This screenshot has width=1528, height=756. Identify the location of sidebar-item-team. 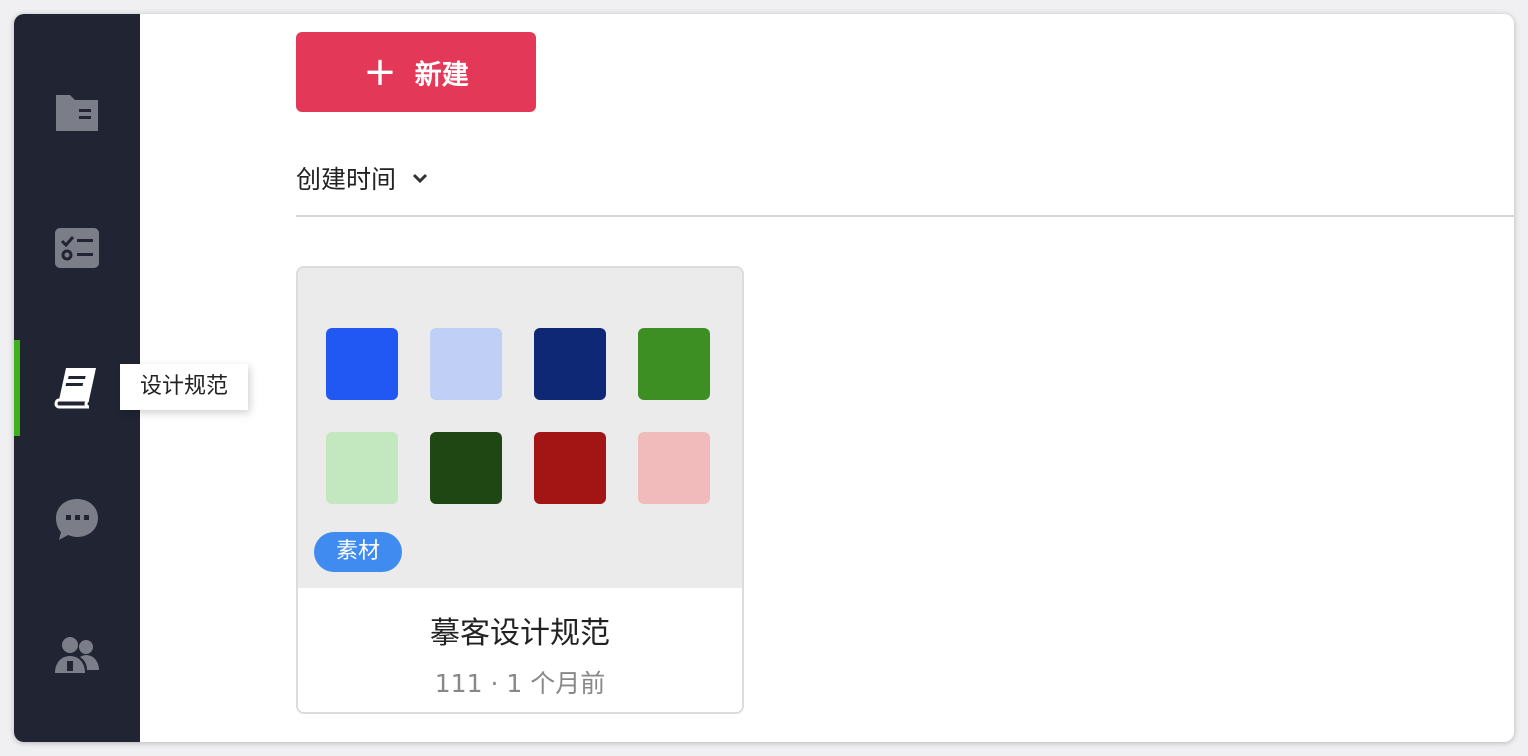
(77, 656).